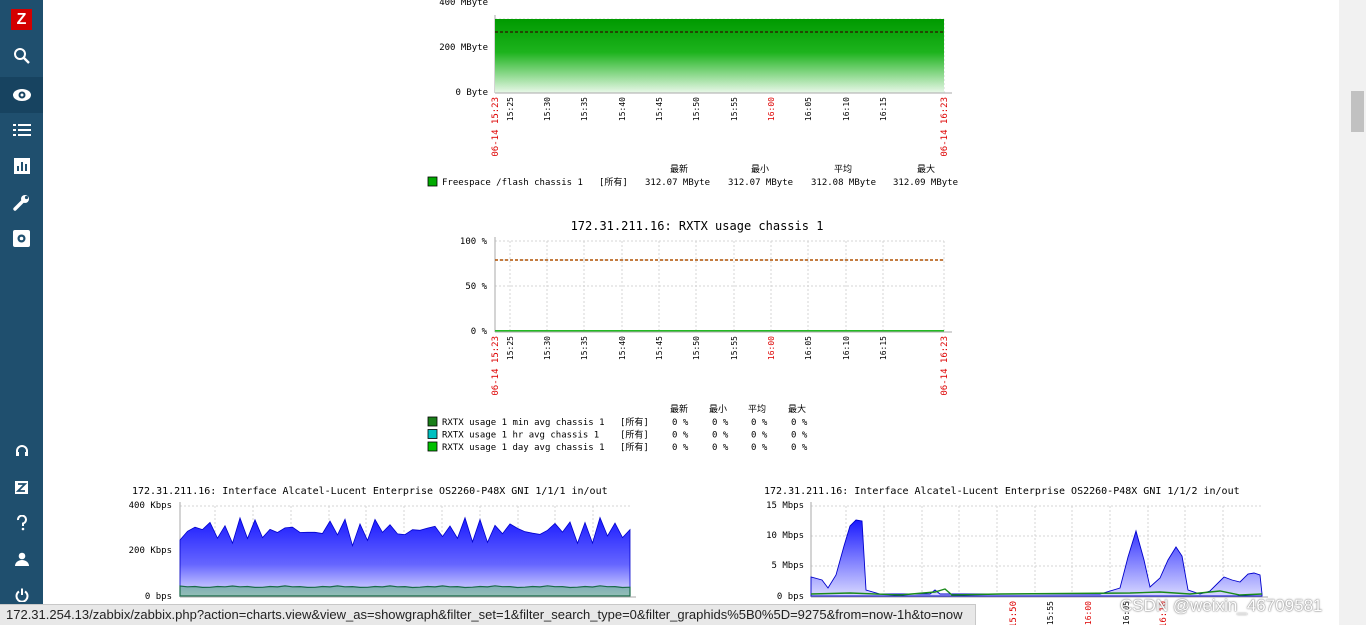 The height and width of the screenshot is (625, 1366). What do you see at coordinates (405, 591) in the screenshot?
I see `outbound-traffic-area` at bounding box center [405, 591].